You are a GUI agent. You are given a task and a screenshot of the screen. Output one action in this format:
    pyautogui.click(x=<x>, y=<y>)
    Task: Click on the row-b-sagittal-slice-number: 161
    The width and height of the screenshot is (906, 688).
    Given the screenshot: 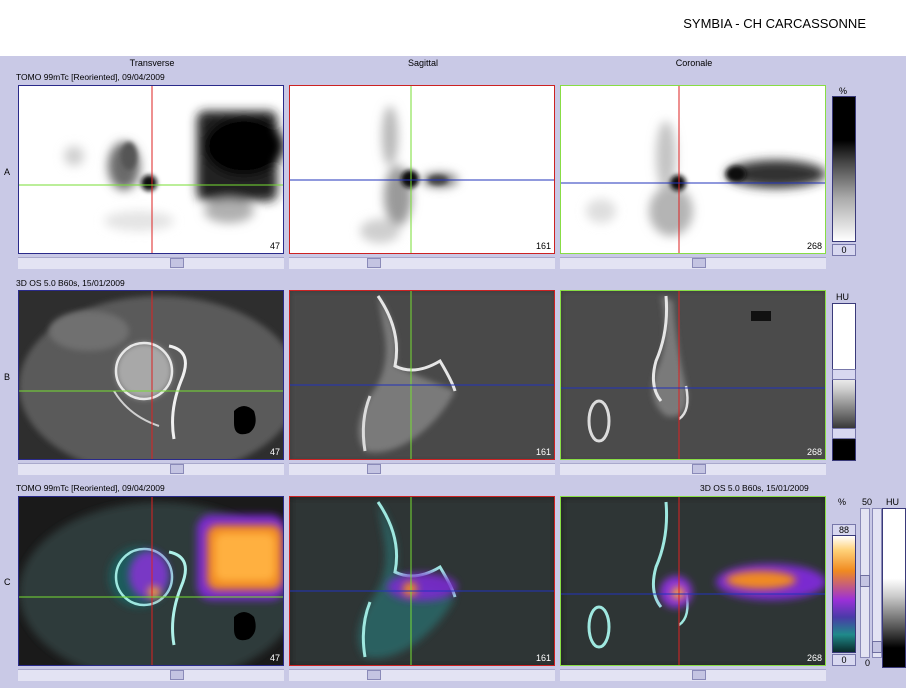 What is the action you would take?
    pyautogui.click(x=543, y=452)
    